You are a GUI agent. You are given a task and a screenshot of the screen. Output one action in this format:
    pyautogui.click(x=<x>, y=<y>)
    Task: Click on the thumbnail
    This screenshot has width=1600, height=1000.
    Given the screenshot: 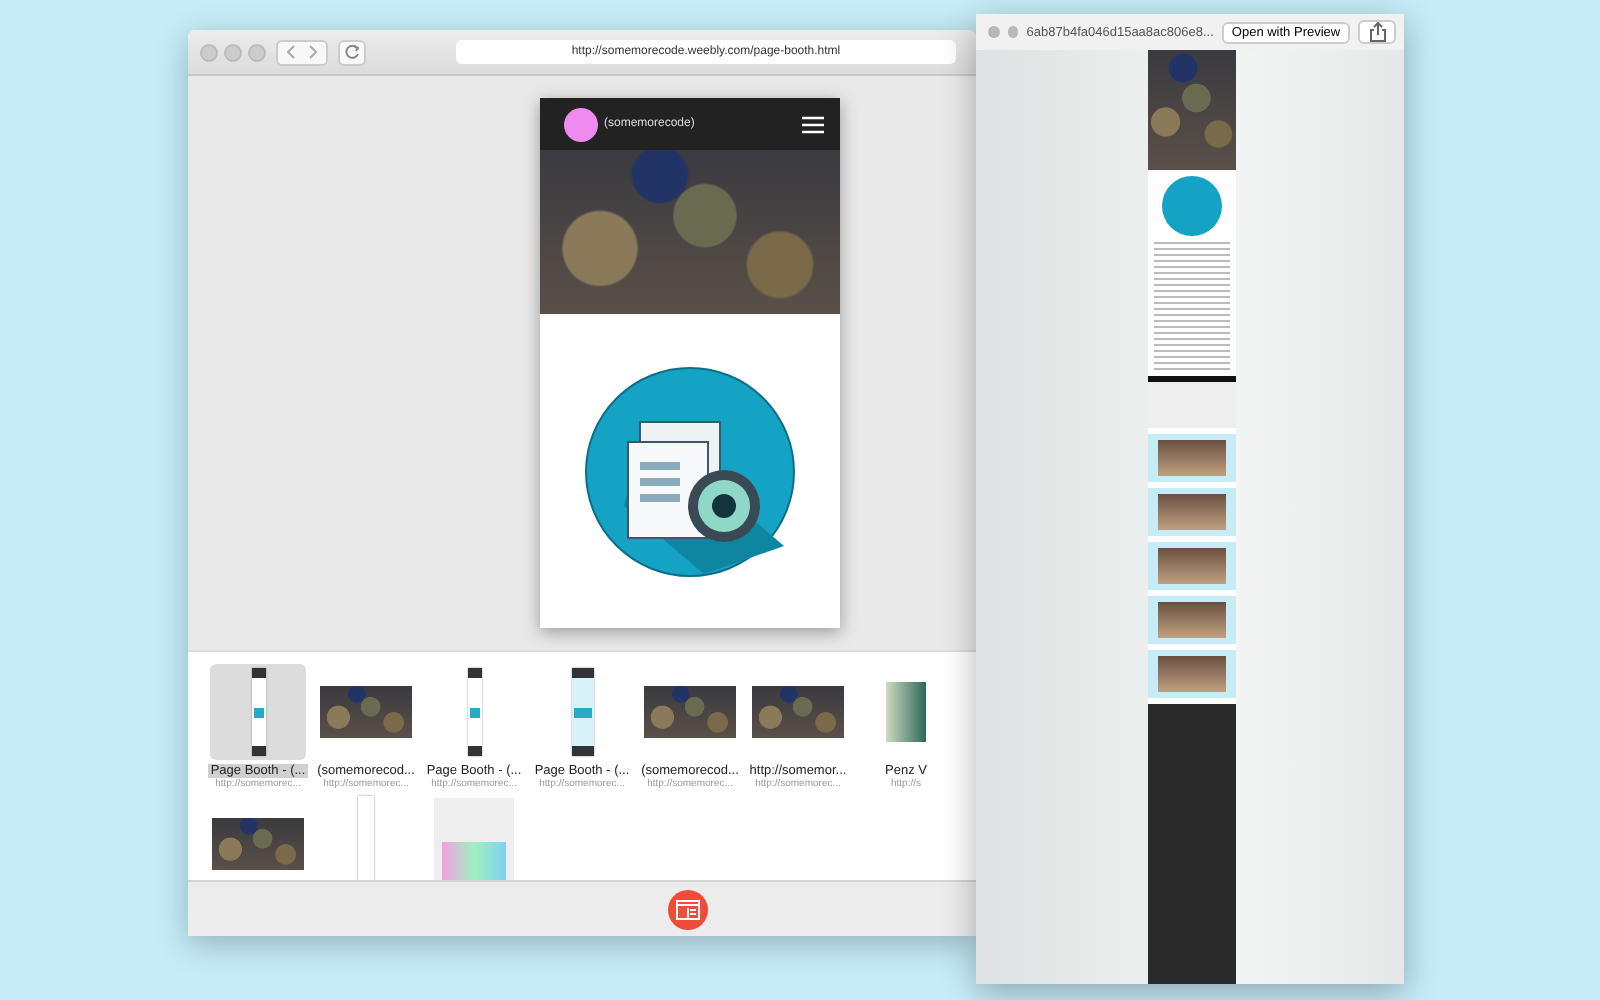 What is the action you would take?
    pyautogui.click(x=258, y=712)
    